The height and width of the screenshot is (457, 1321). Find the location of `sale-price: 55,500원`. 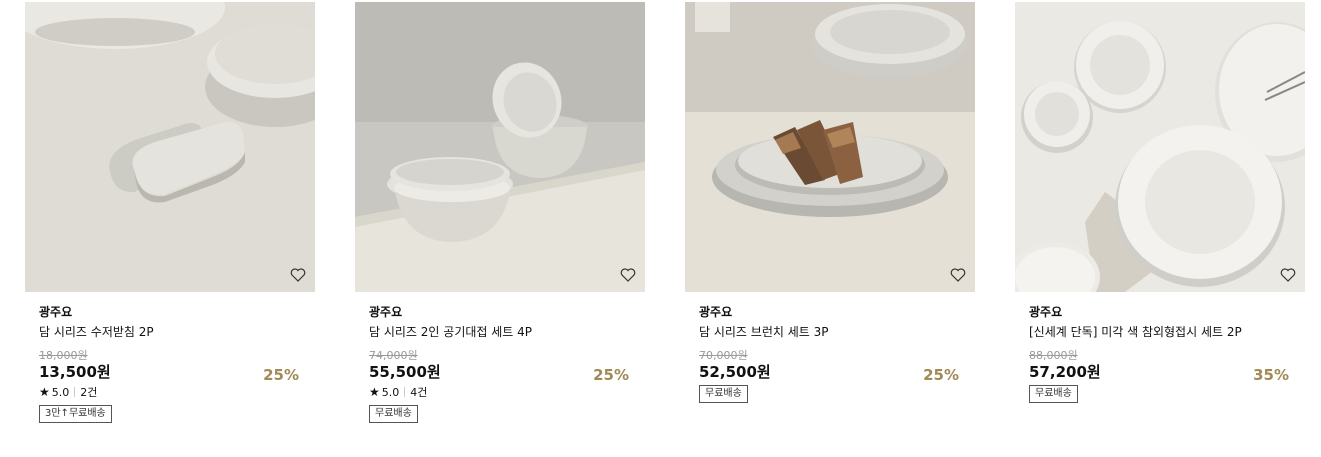

sale-price: 55,500원 is located at coordinates (405, 372).